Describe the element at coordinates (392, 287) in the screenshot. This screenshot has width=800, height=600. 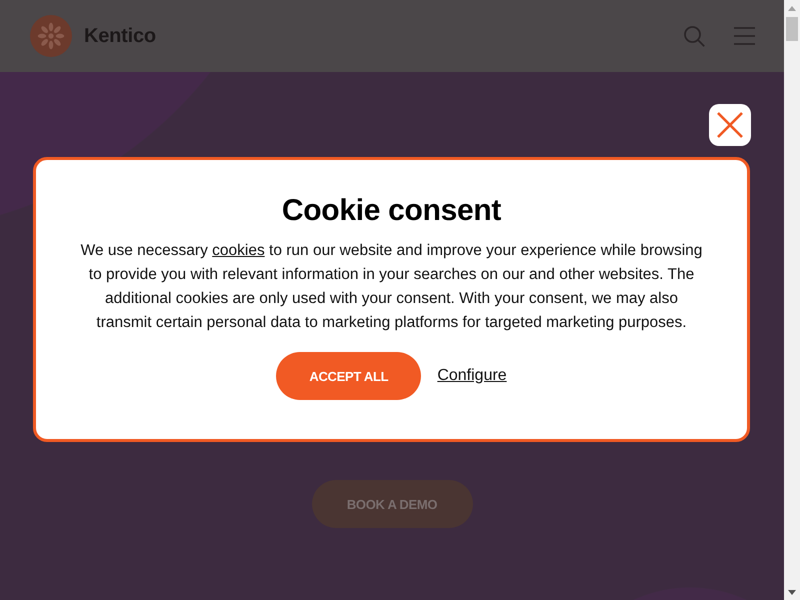
I see `consent-text: We use necessary cookies to run our website and improve your experience while browsing to provide you with relevant information in your searches on our and other websites. The additional cookies are only used with your consent. With your consent, we may also transmit certain personal data to marketing platforms for targeted marketing purposes.` at that location.